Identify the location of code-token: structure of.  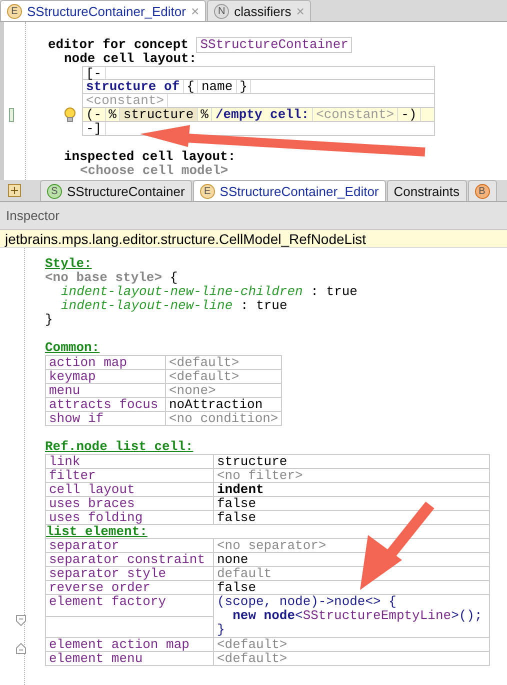
(133, 86).